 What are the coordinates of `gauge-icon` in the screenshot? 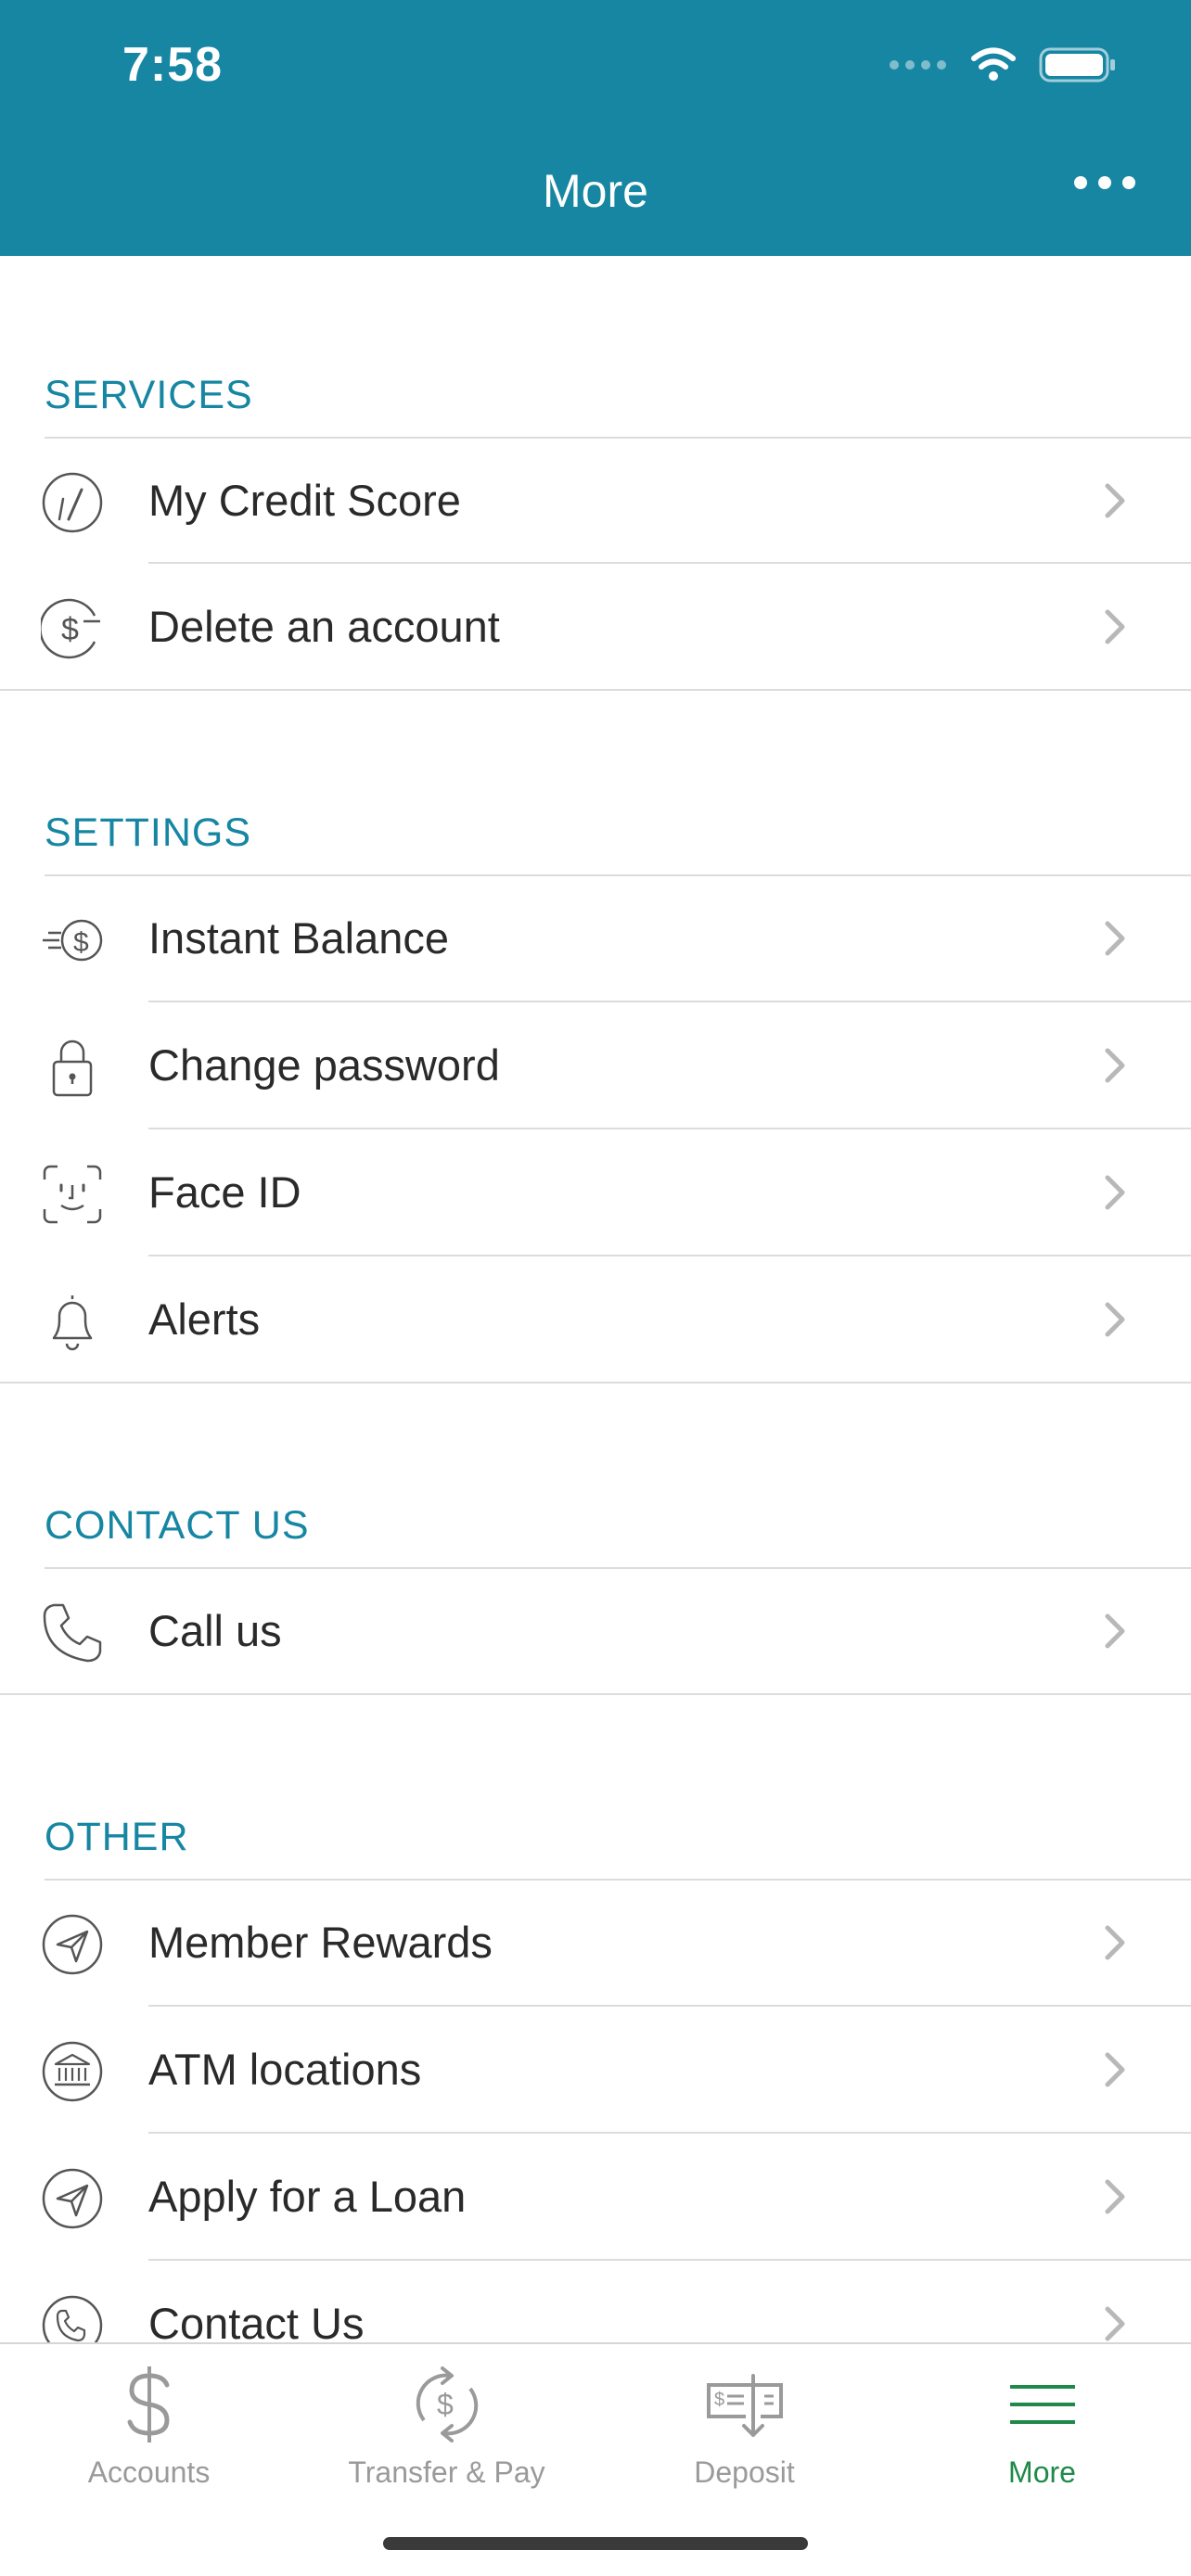 It's located at (72, 502).